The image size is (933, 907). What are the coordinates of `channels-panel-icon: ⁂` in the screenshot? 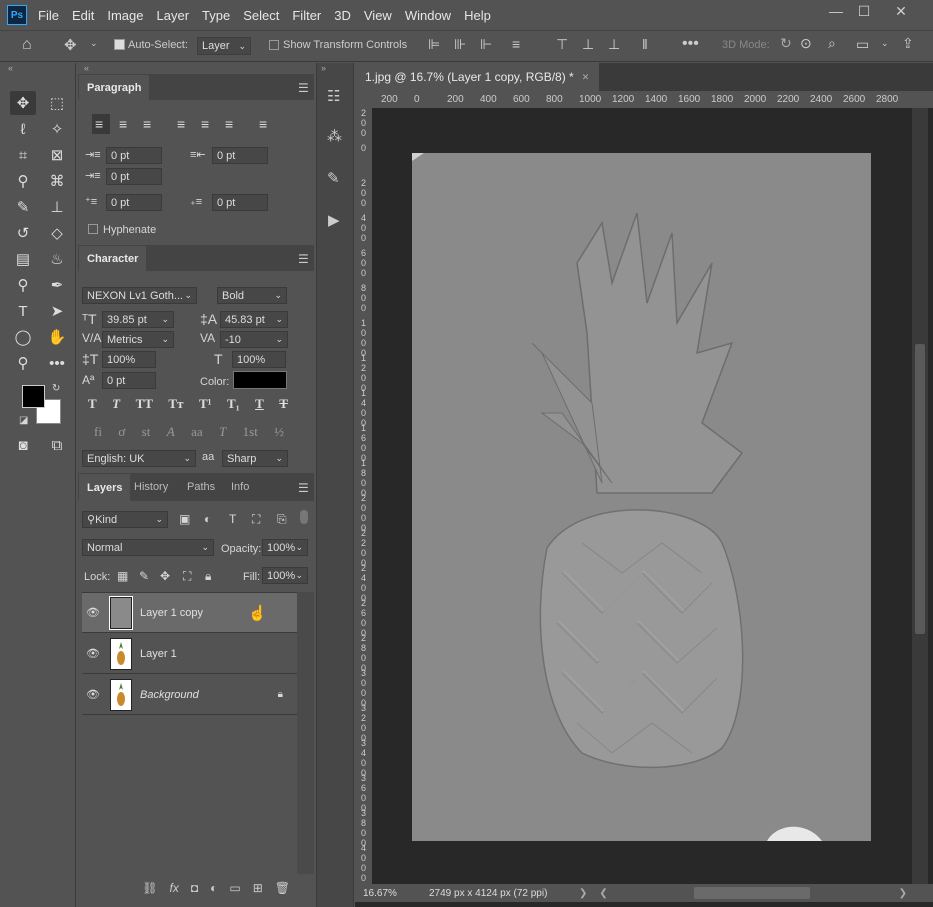 It's located at (334, 136).